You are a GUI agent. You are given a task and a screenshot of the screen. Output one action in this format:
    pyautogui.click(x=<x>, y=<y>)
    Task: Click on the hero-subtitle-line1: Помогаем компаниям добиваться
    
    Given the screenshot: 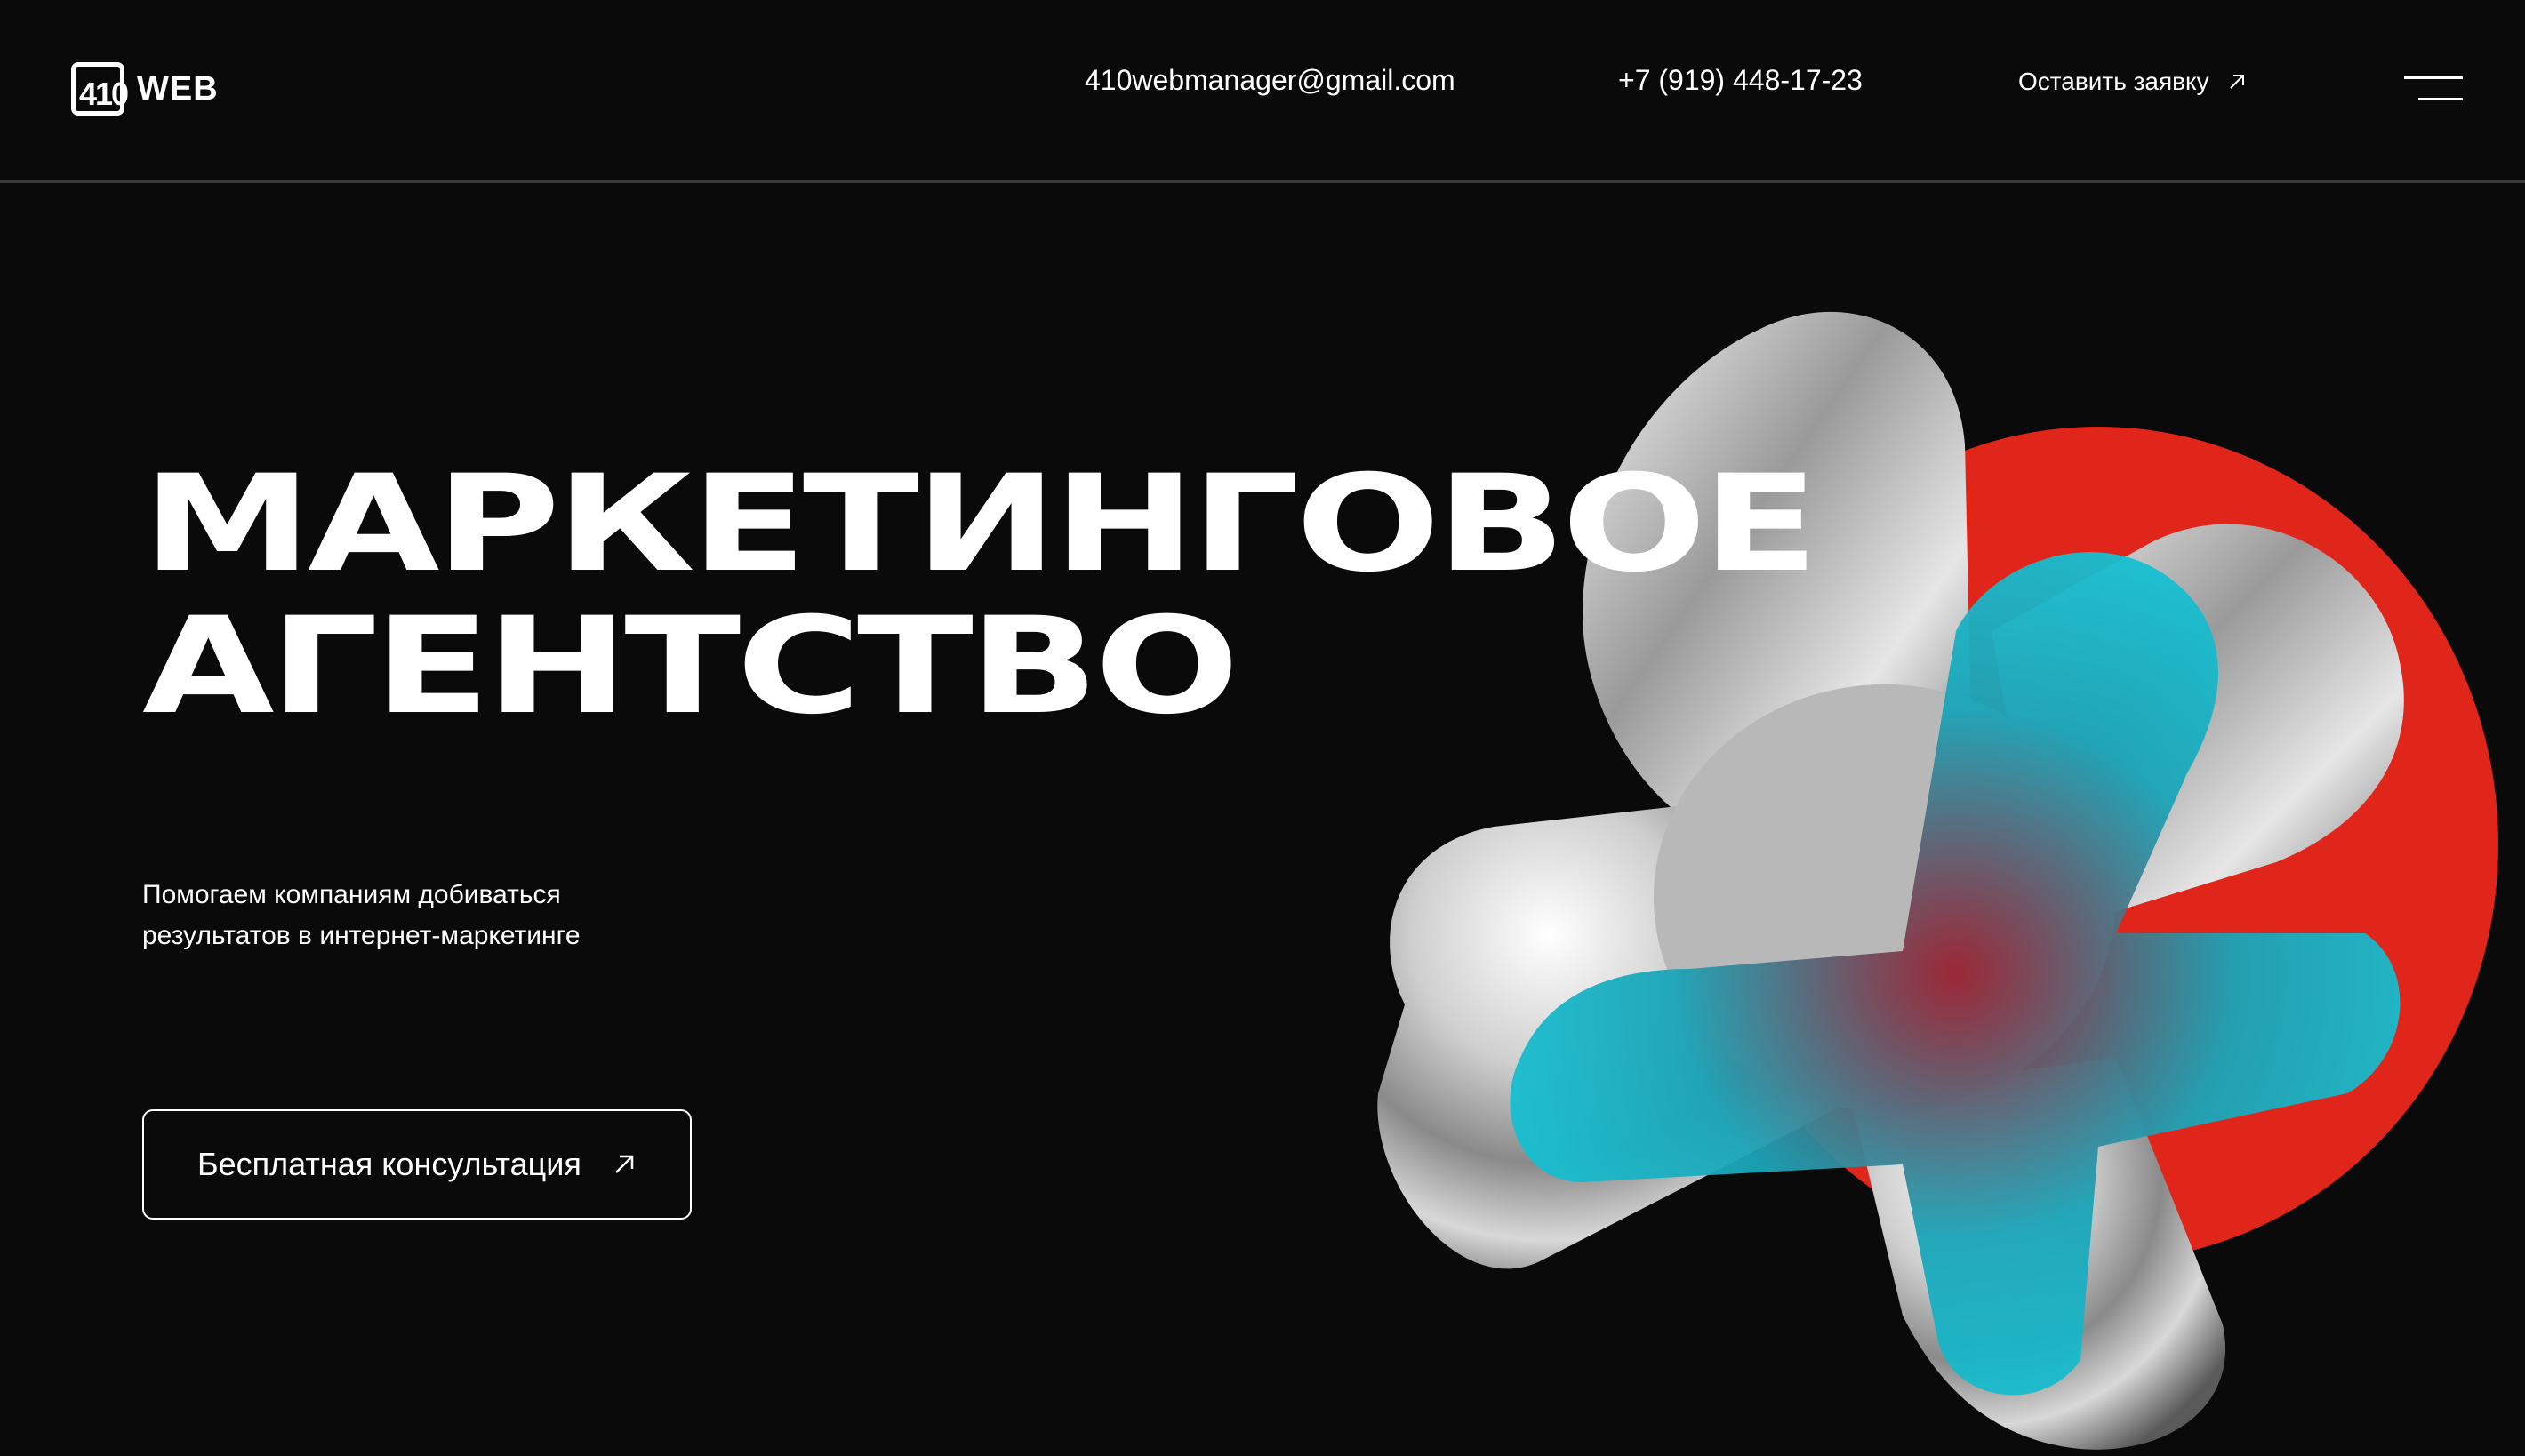 What is the action you would take?
    pyautogui.click(x=352, y=894)
    